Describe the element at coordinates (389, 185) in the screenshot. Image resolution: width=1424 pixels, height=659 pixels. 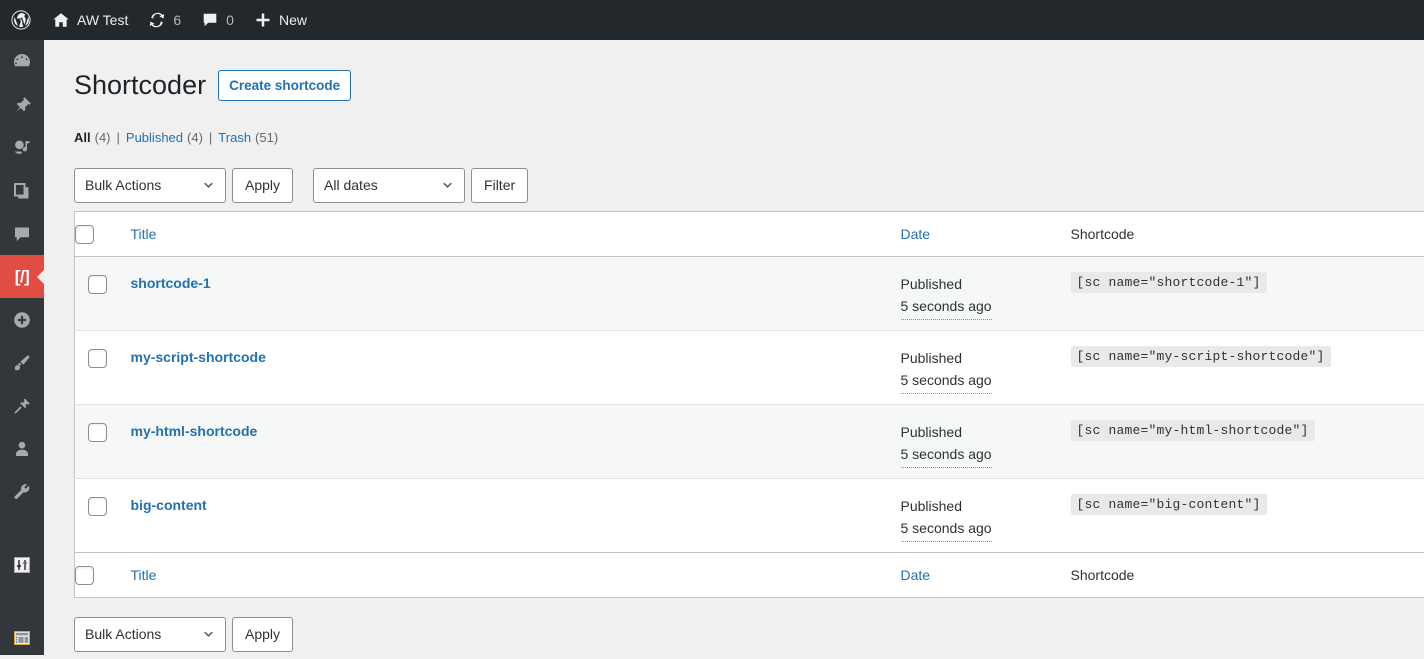
I see `date-filter-select: All dates` at that location.